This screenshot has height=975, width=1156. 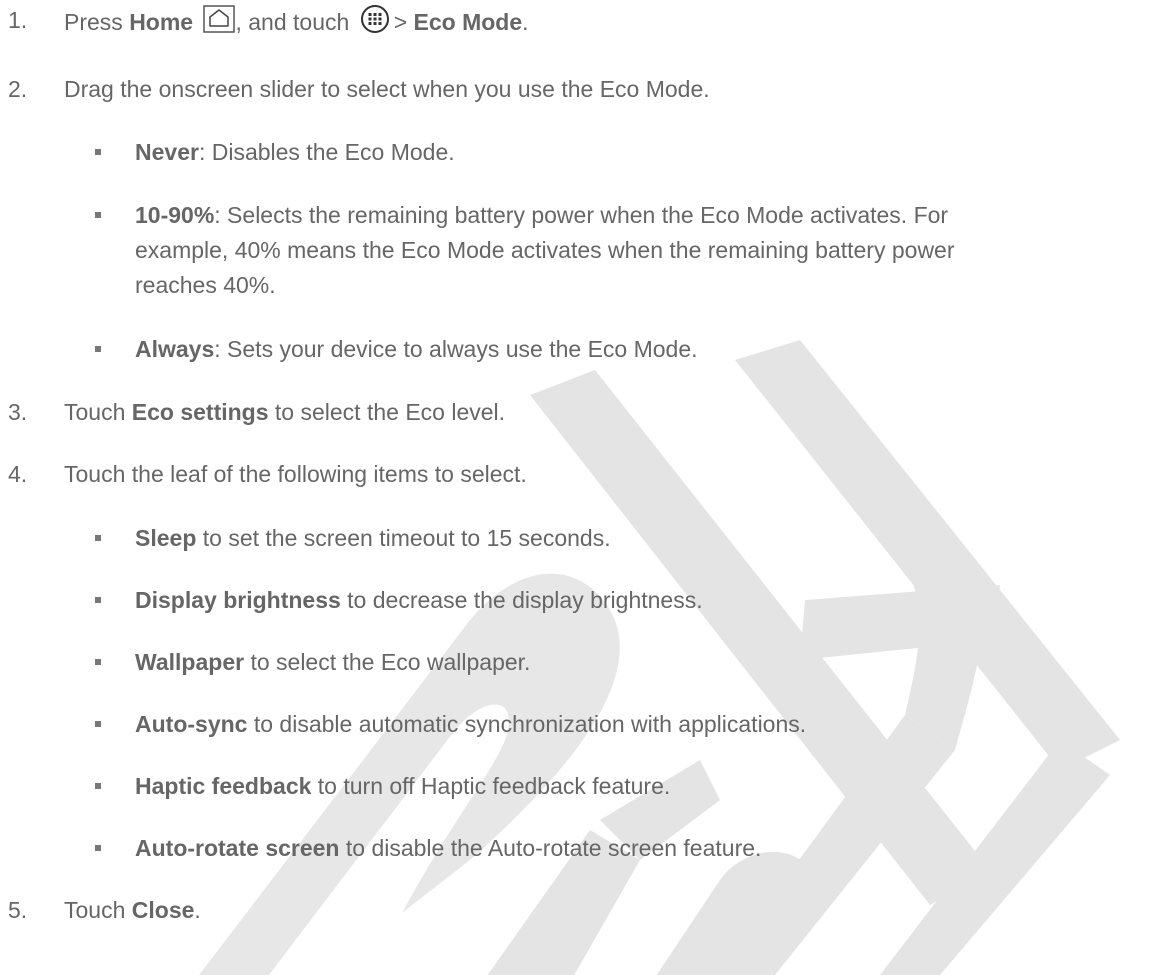 What do you see at coordinates (387, 662) in the screenshot?
I see `bullet-desc: to select the Eco wallpaper.` at bounding box center [387, 662].